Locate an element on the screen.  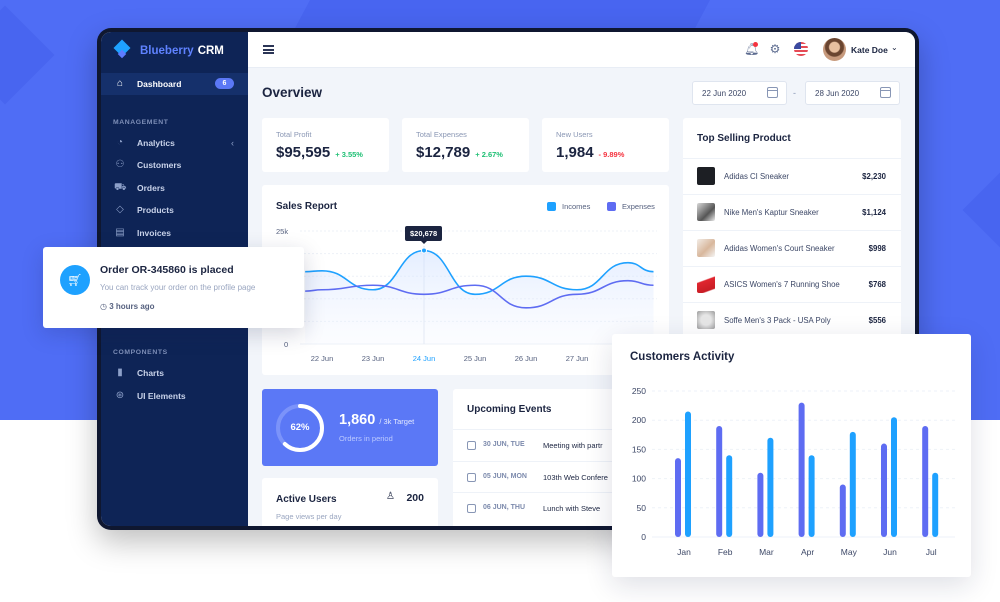
y-tick-label: 0 is located at coordinates (643, 537).